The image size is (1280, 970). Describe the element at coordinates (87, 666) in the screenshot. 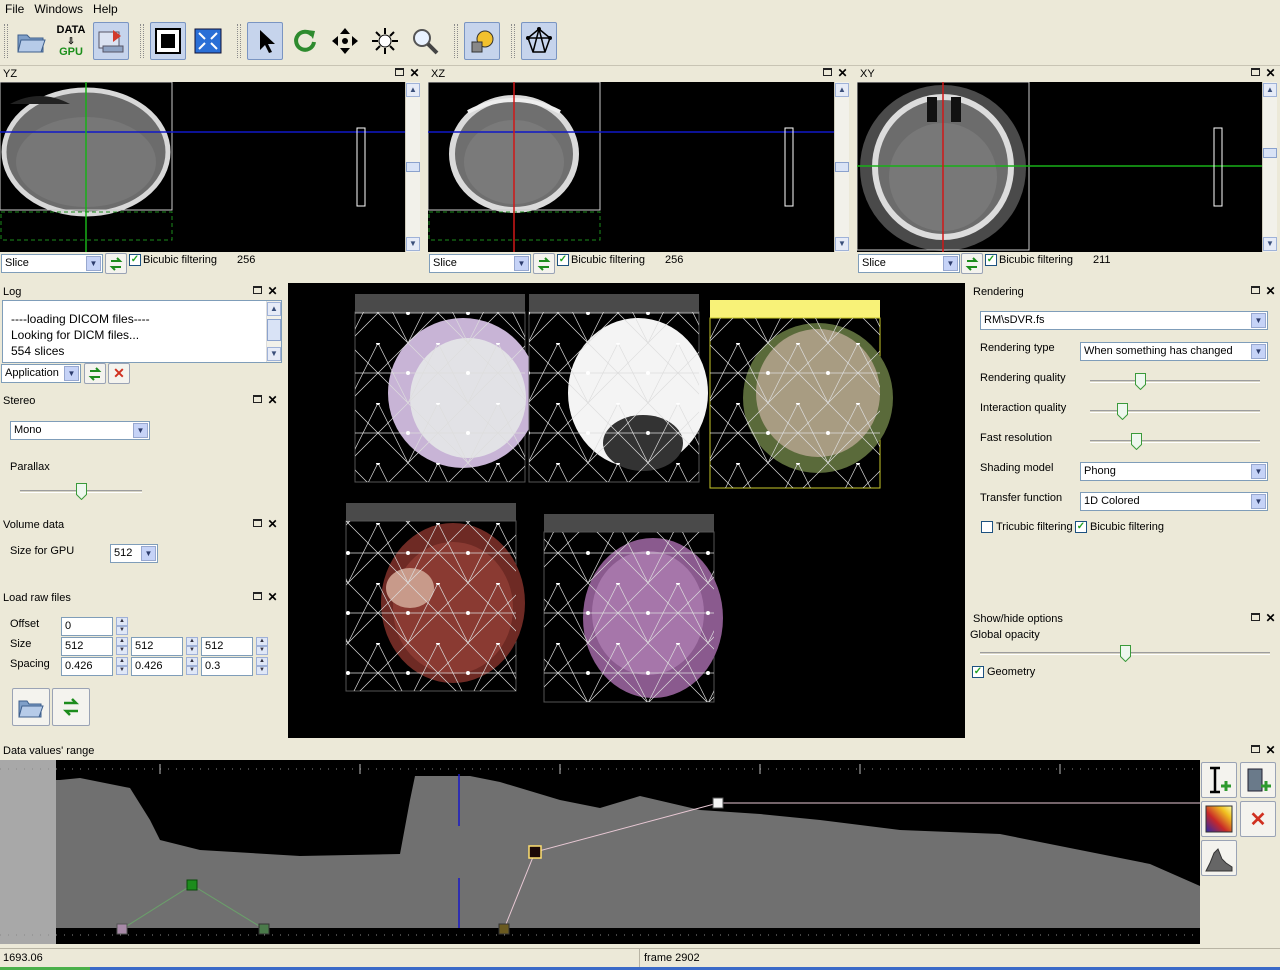

I see `spacing-x-input: 0.426` at that location.